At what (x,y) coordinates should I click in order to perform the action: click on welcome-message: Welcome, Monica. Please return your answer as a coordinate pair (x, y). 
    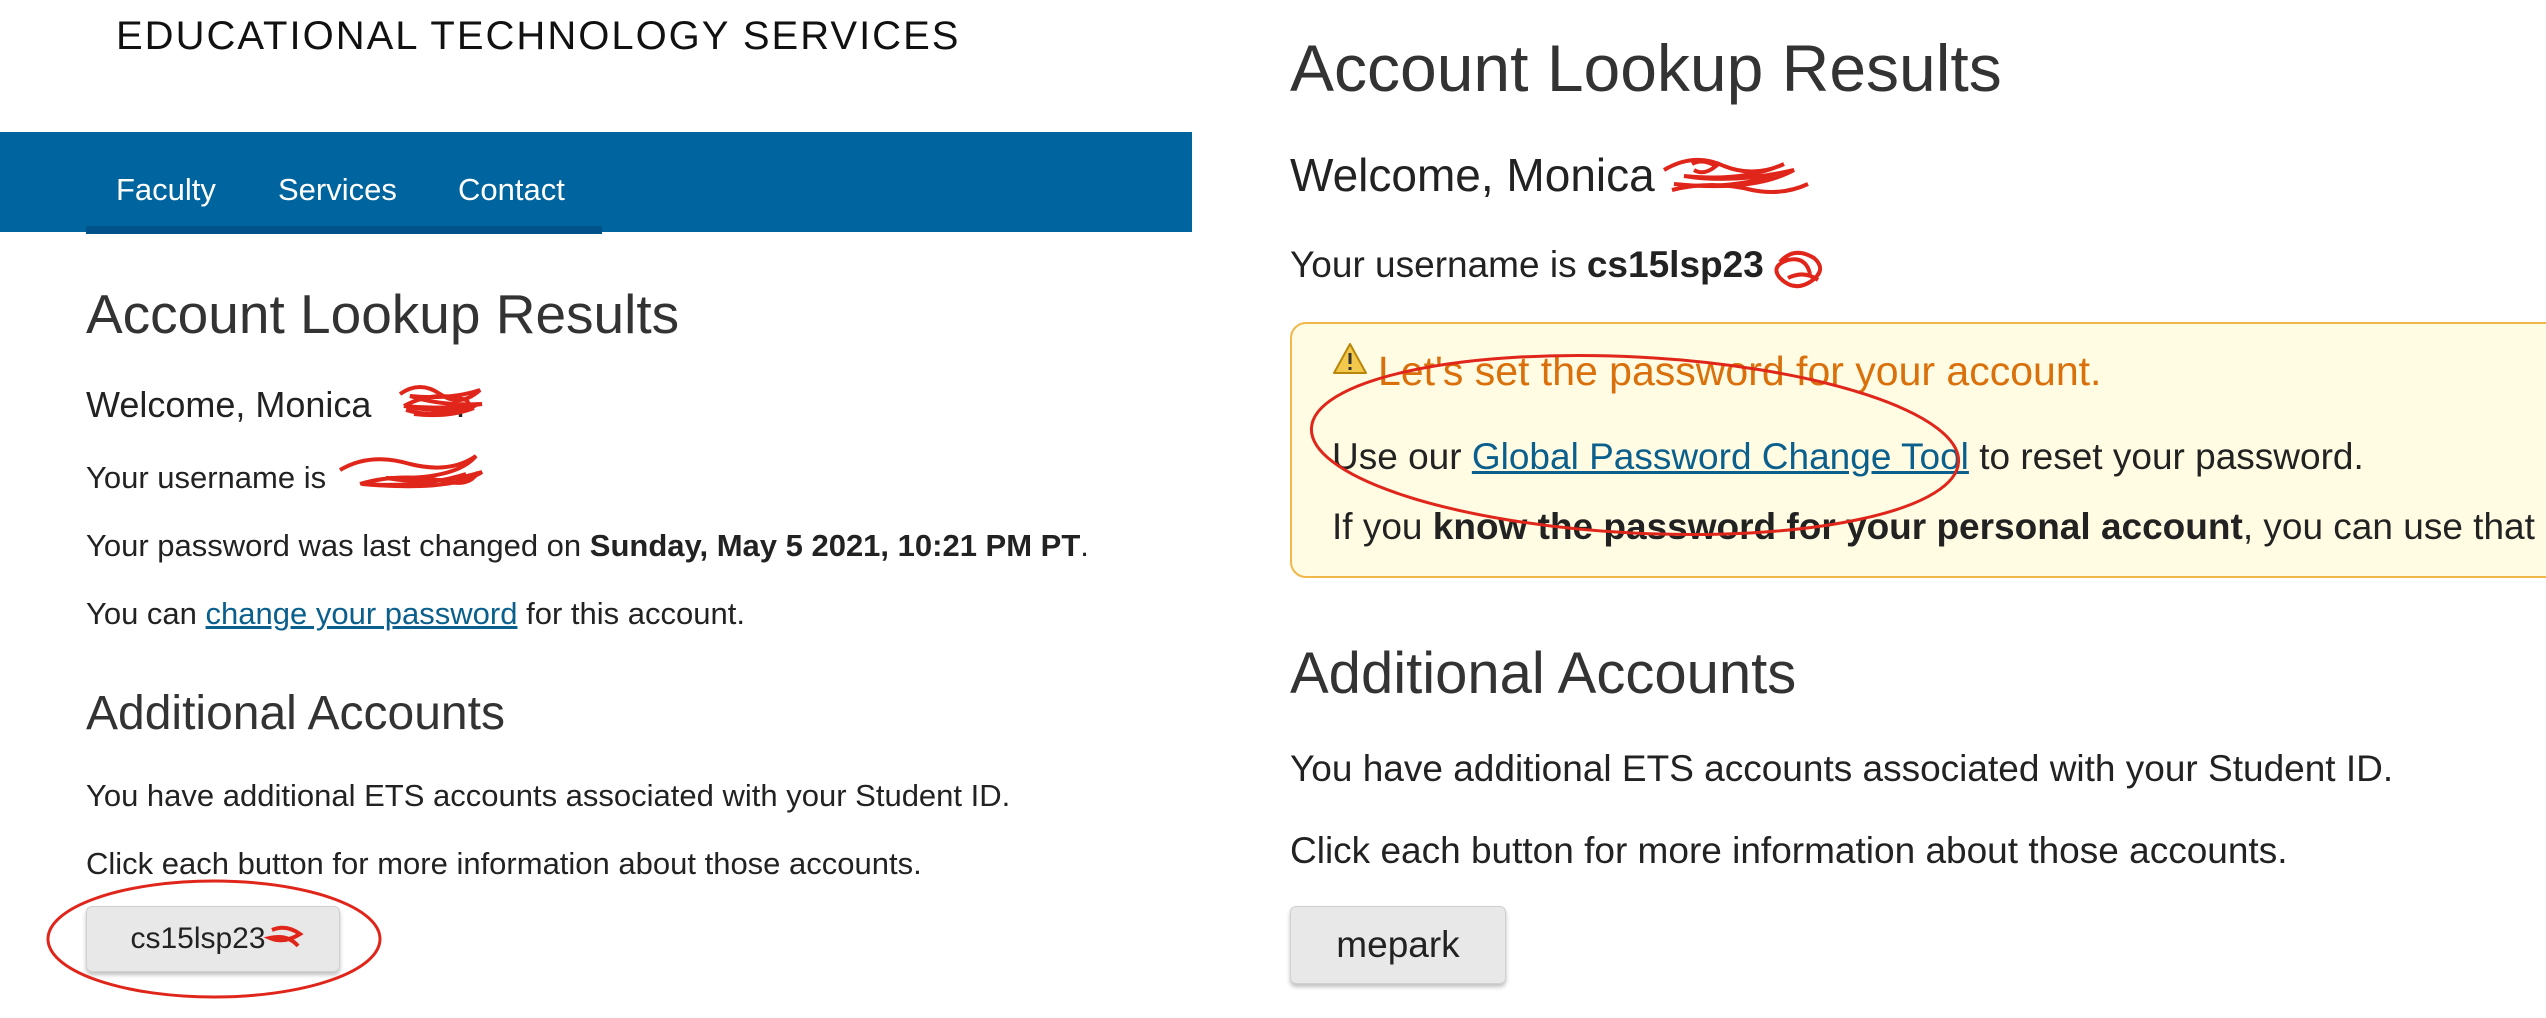
    Looking at the image, I should click on (1472, 175).